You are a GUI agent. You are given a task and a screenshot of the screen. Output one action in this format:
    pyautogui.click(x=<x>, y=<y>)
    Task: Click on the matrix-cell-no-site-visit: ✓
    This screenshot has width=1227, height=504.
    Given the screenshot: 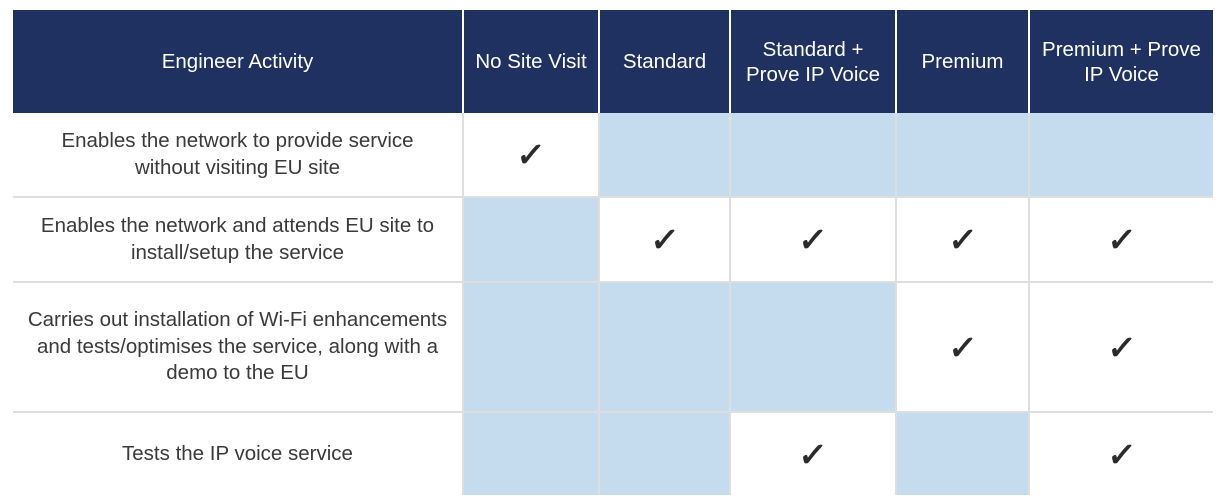 What is the action you would take?
    pyautogui.click(x=532, y=155)
    